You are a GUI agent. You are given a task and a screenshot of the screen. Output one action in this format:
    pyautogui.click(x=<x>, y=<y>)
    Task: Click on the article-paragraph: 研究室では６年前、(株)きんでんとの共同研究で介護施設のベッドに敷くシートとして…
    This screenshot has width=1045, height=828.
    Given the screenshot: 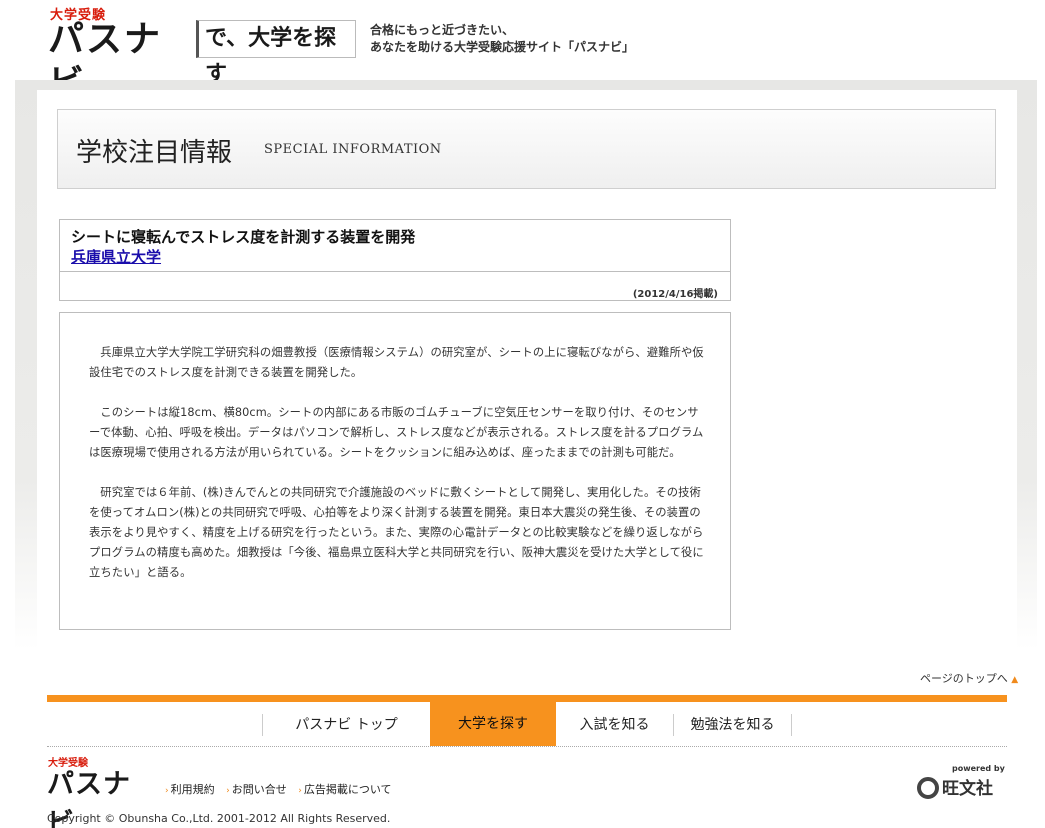 What is the action you would take?
    pyautogui.click(x=396, y=532)
    